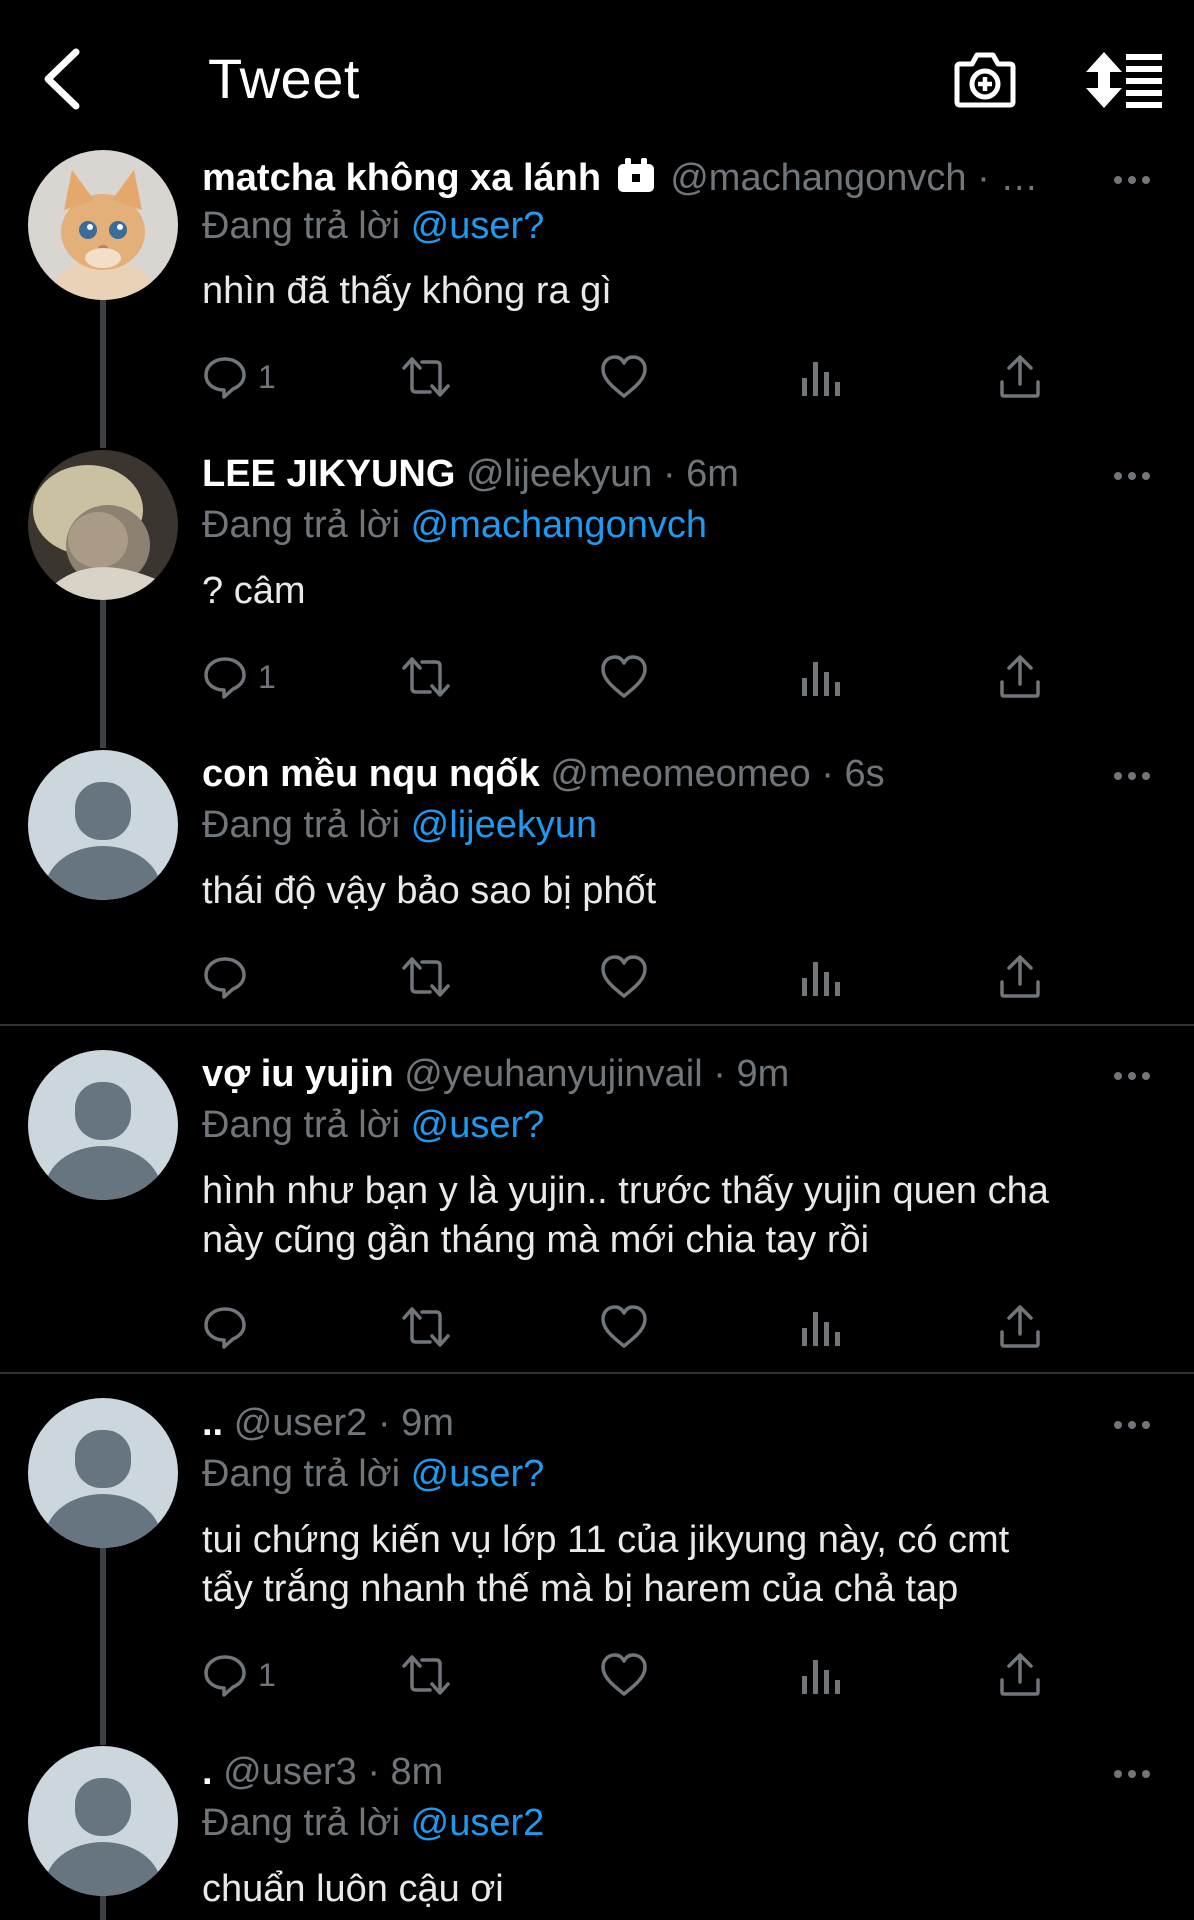 Image resolution: width=1194 pixels, height=1920 pixels. What do you see at coordinates (63, 79) in the screenshot?
I see `back-button` at bounding box center [63, 79].